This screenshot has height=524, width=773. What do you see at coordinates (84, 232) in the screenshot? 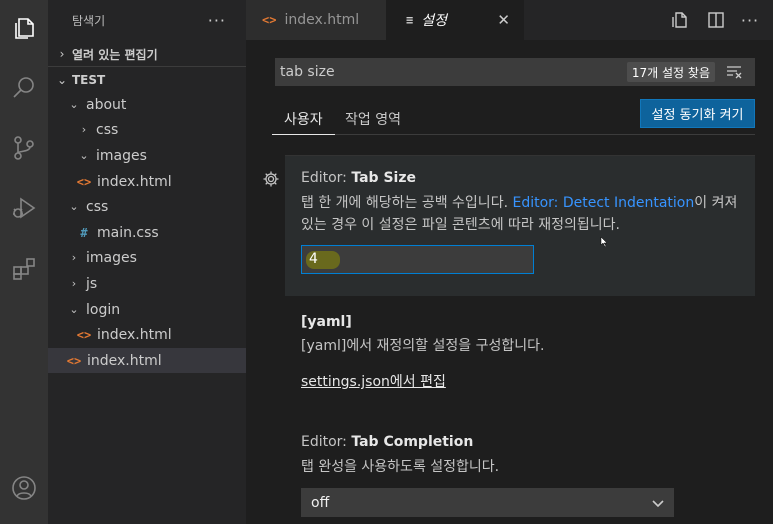
I see `css-file-icon: #` at bounding box center [84, 232].